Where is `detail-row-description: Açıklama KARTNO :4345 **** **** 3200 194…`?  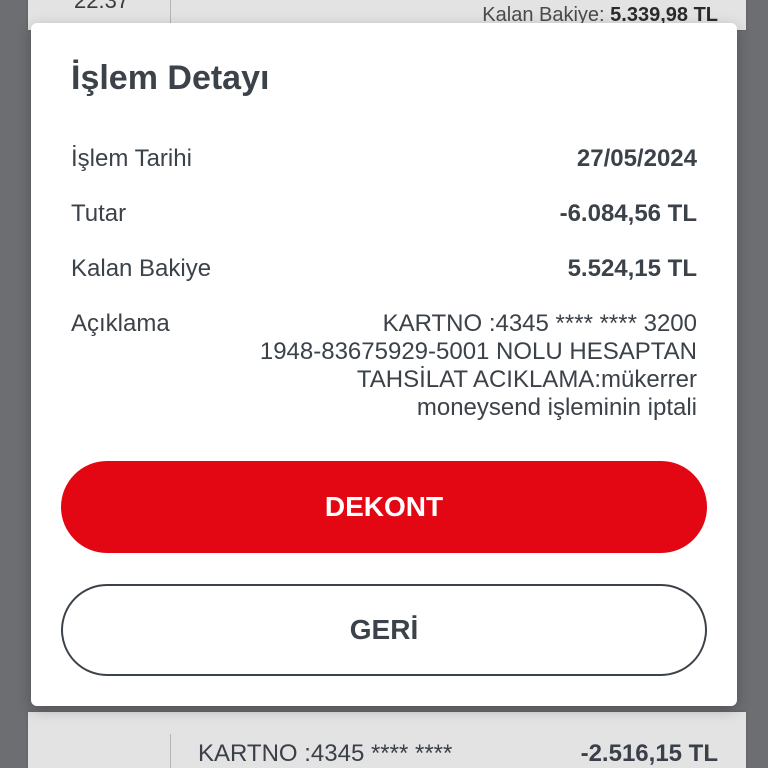
detail-row-description: Açıklama KARTNO :4345 **** **** 3200 194… is located at coordinates (384, 366).